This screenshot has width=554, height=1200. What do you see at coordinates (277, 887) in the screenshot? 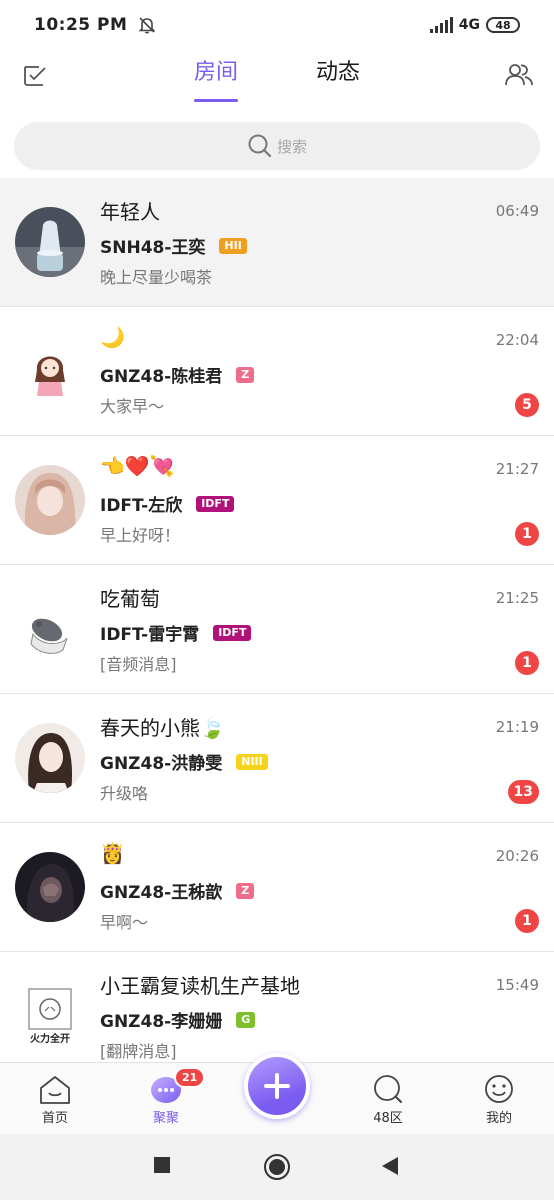
I see `room-row: 👸 20:26 GNZ48-王秭歆 Z 早啊～ 1` at bounding box center [277, 887].